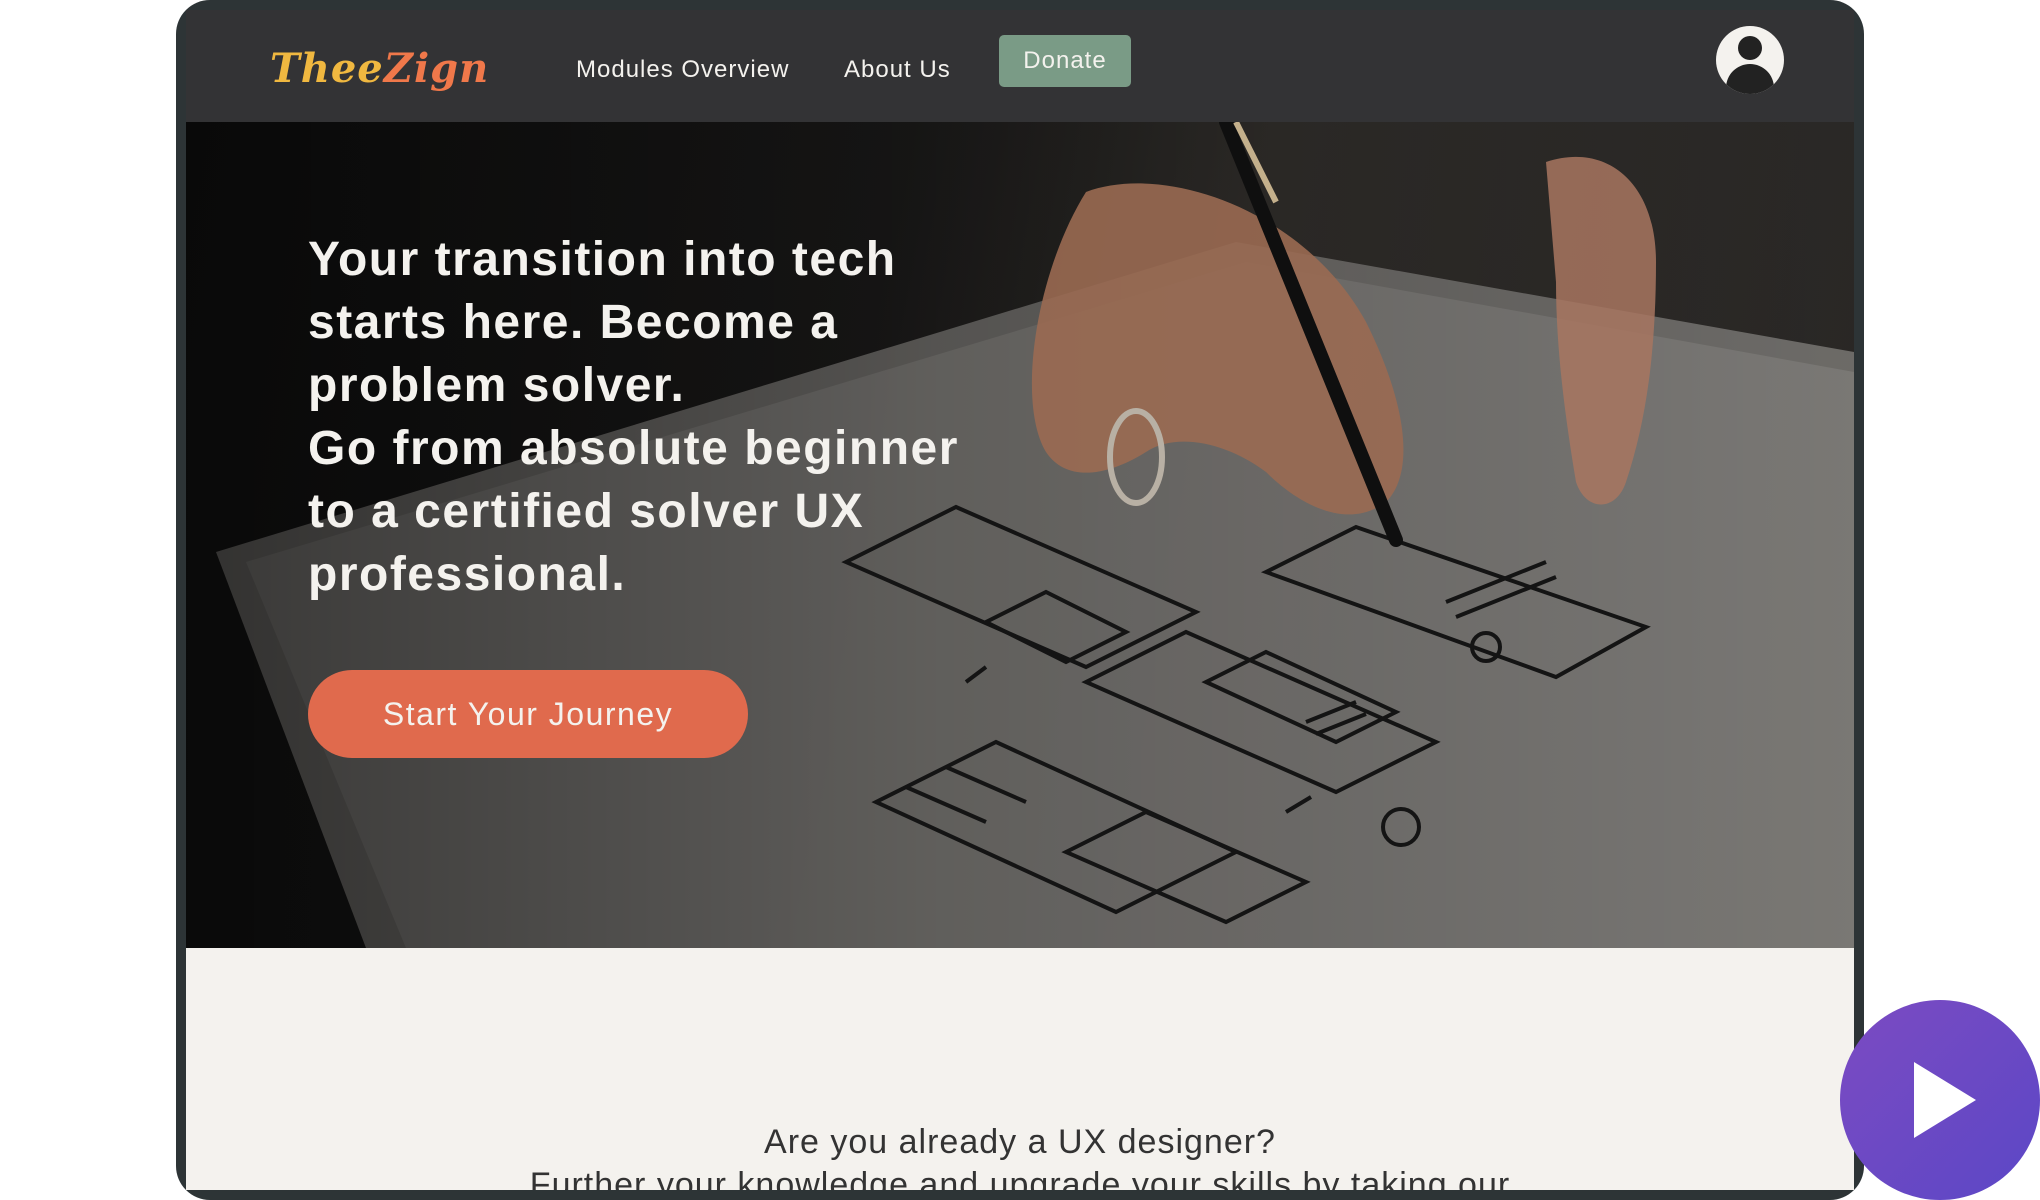  Describe the element at coordinates (602, 259) in the screenshot. I see `hero-line: Your transition into tech` at that location.